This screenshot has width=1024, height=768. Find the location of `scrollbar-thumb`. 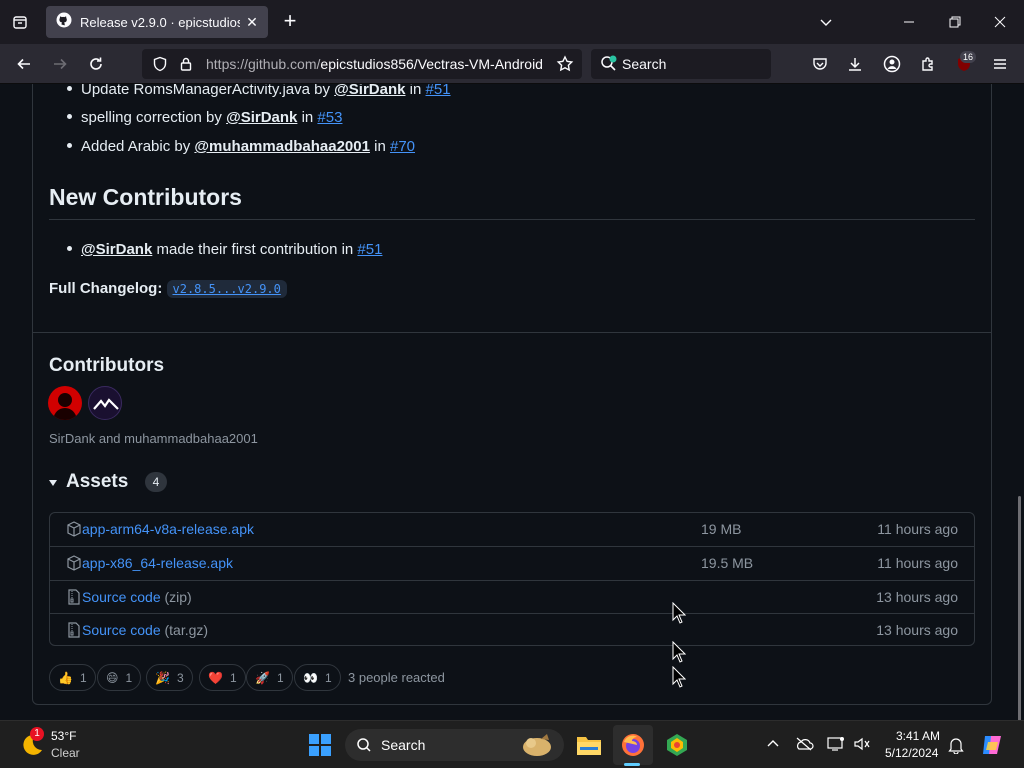

scrollbar-thumb is located at coordinates (1019, 608).